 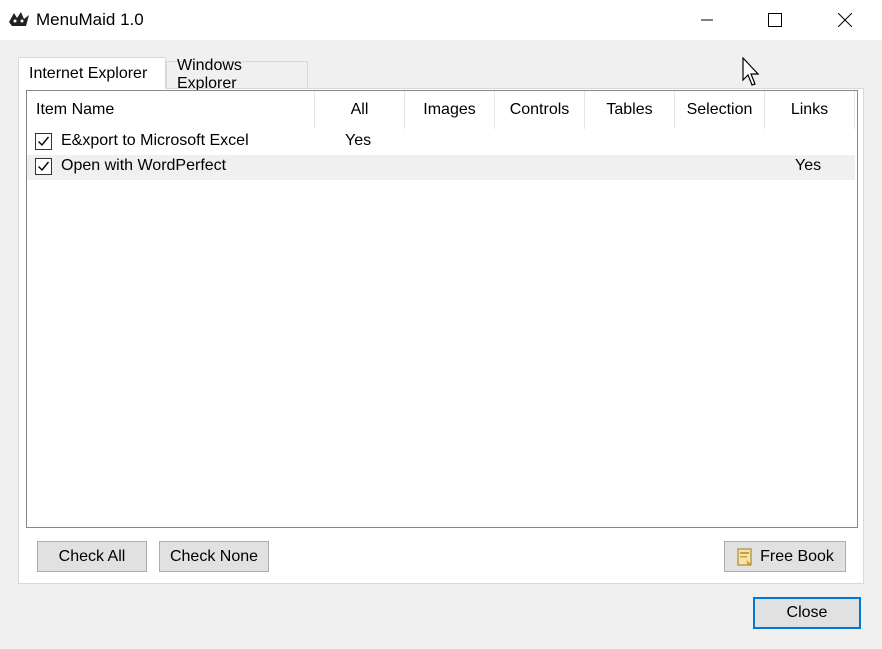 I want to click on tab-label: Windows Explorer, so click(x=209, y=74).